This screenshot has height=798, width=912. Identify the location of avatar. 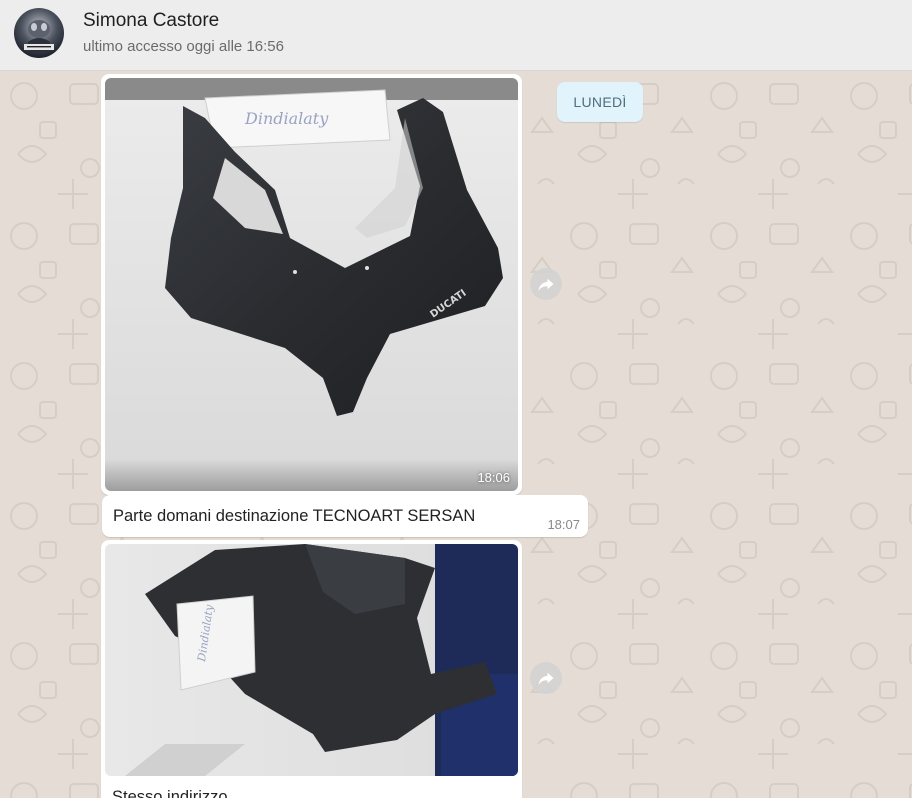
(39, 33).